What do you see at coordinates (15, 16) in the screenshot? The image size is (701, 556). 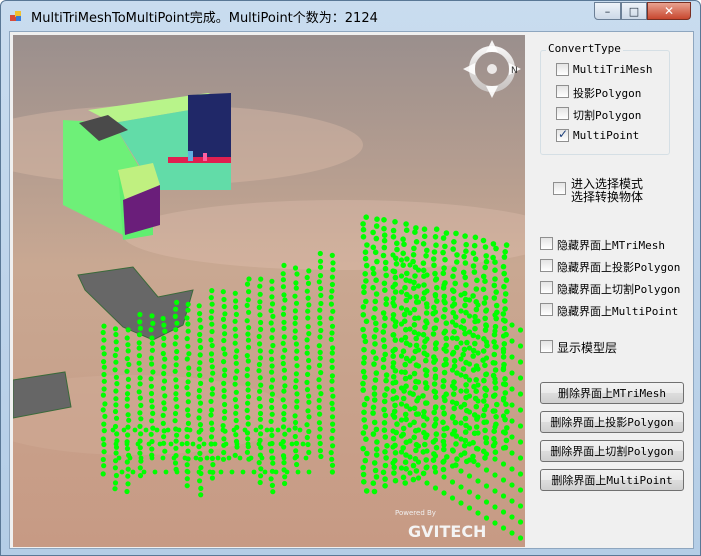 I see `app-icon` at bounding box center [15, 16].